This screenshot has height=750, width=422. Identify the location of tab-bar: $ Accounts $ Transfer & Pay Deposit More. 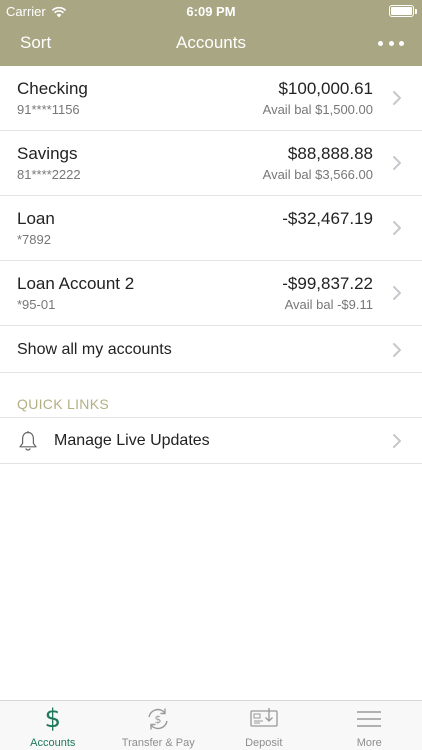
(211, 725).